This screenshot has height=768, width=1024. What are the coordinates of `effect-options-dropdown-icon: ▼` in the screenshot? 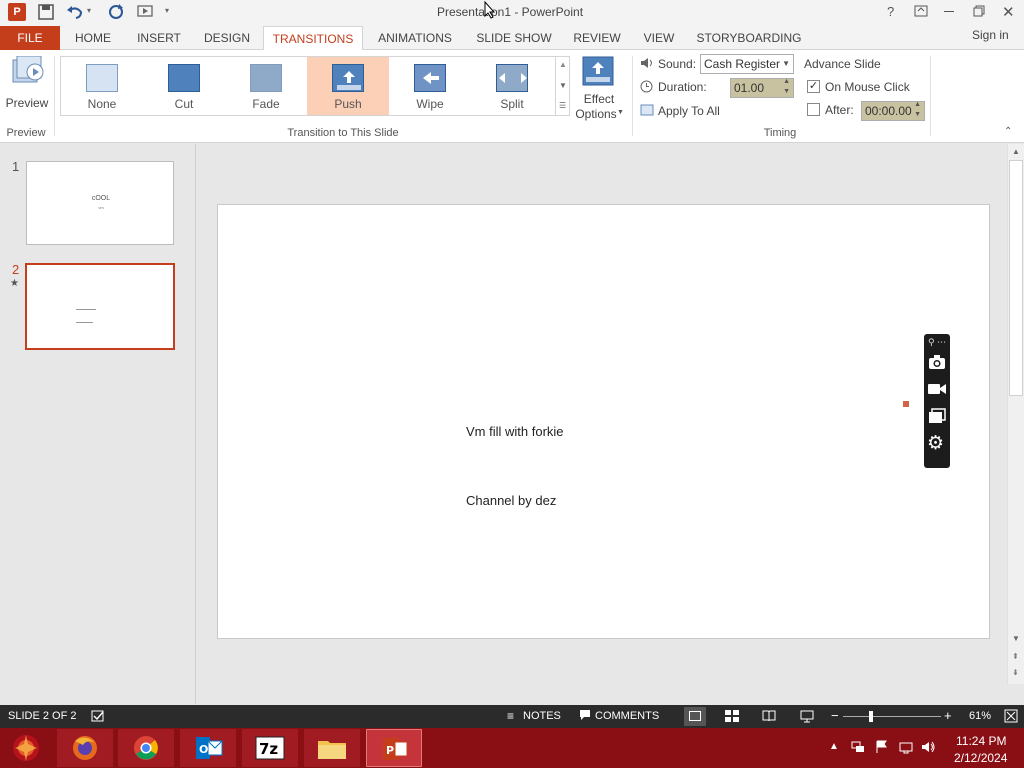 It's located at (620, 112).